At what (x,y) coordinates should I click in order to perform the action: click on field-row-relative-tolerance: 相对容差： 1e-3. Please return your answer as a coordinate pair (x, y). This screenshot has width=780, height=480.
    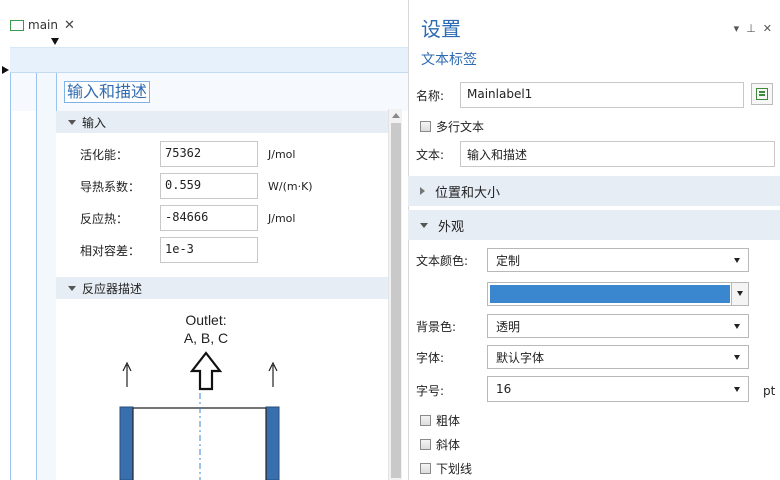
    Looking at the image, I should click on (169, 250).